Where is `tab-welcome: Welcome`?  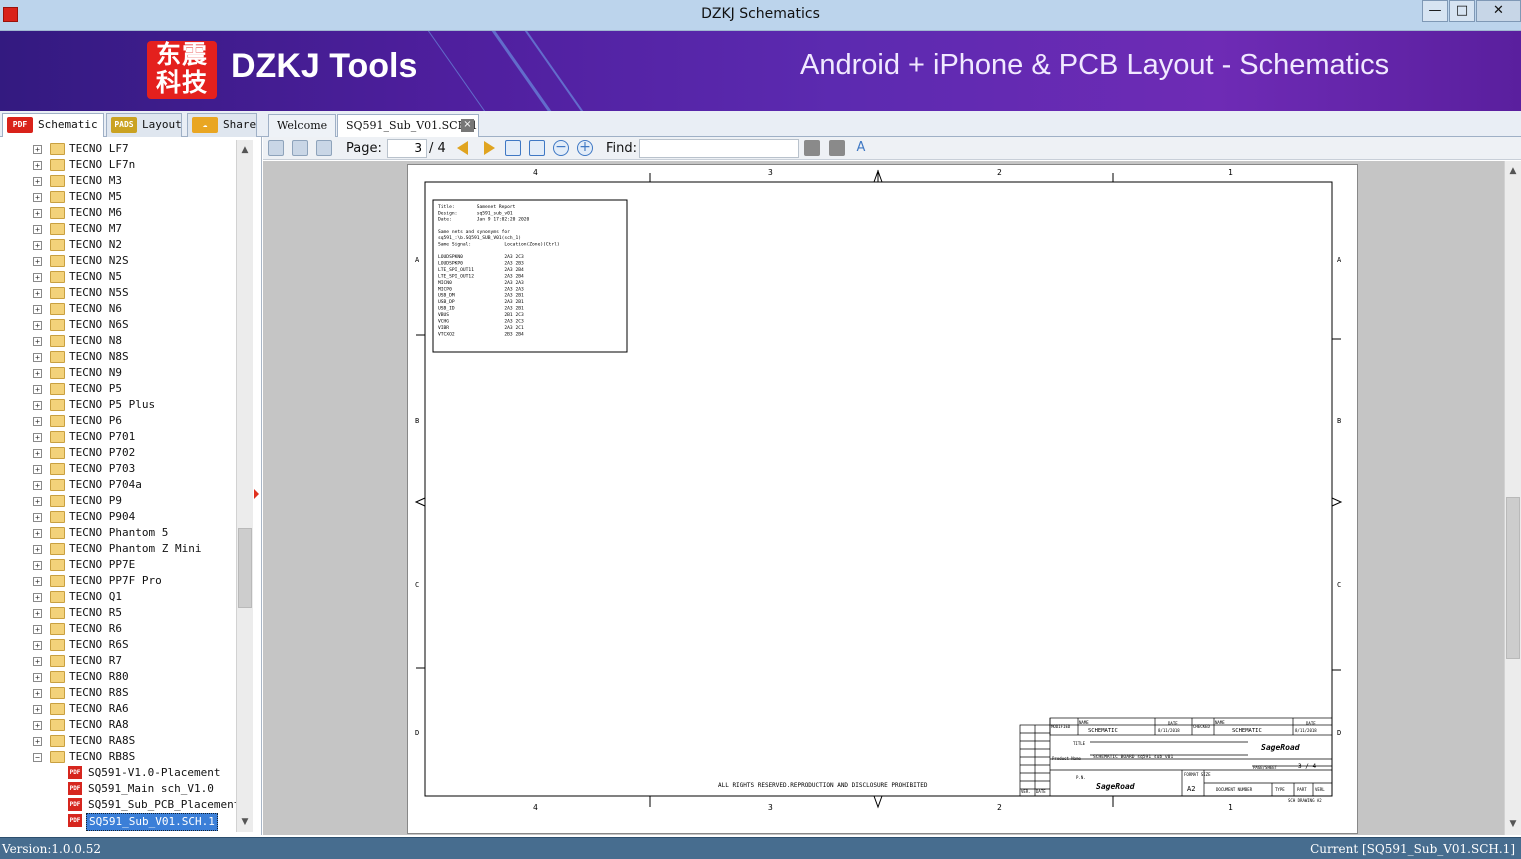 tab-welcome: Welcome is located at coordinates (302, 125).